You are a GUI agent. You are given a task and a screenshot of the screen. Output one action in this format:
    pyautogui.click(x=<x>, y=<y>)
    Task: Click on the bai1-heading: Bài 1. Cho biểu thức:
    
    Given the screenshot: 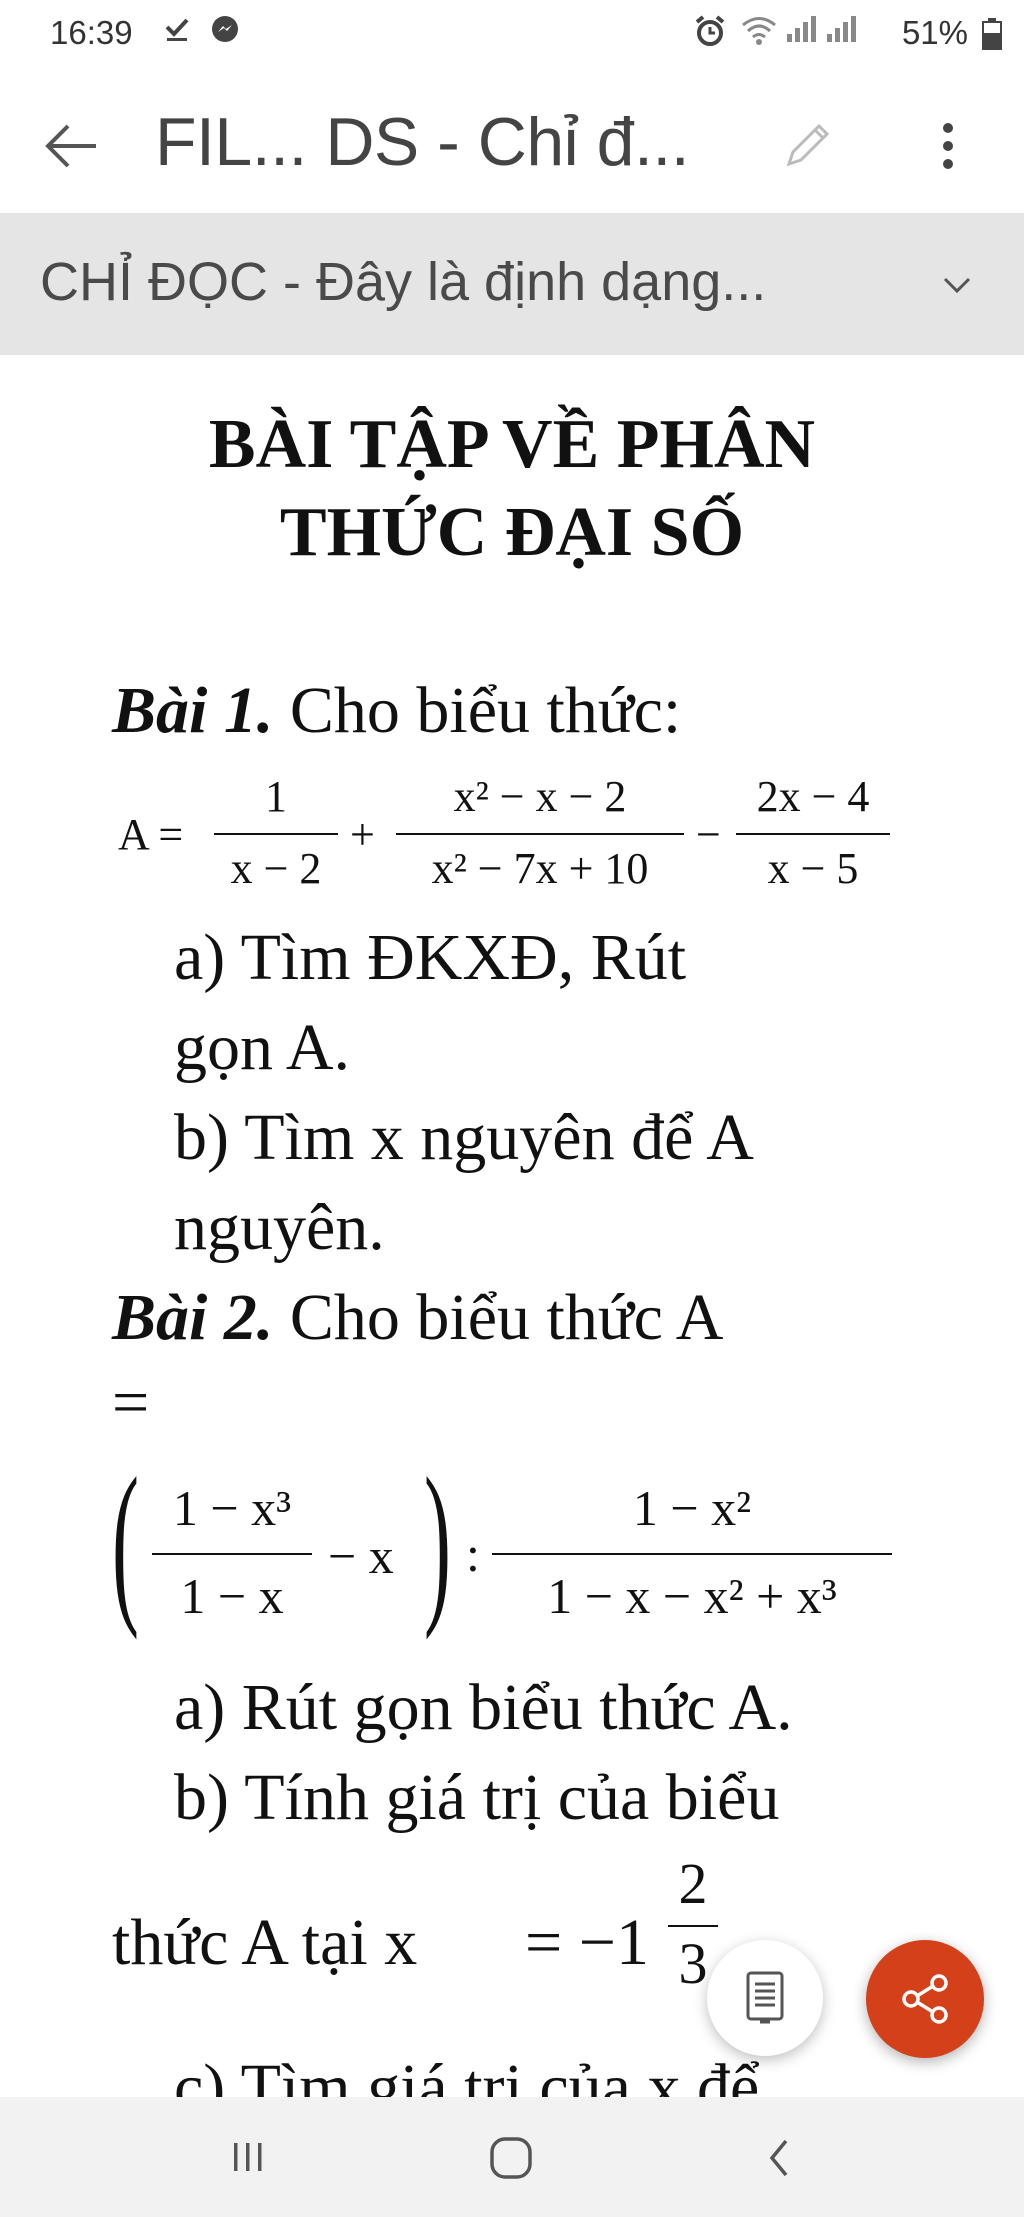 What is the action you would take?
    pyautogui.click(x=396, y=711)
    